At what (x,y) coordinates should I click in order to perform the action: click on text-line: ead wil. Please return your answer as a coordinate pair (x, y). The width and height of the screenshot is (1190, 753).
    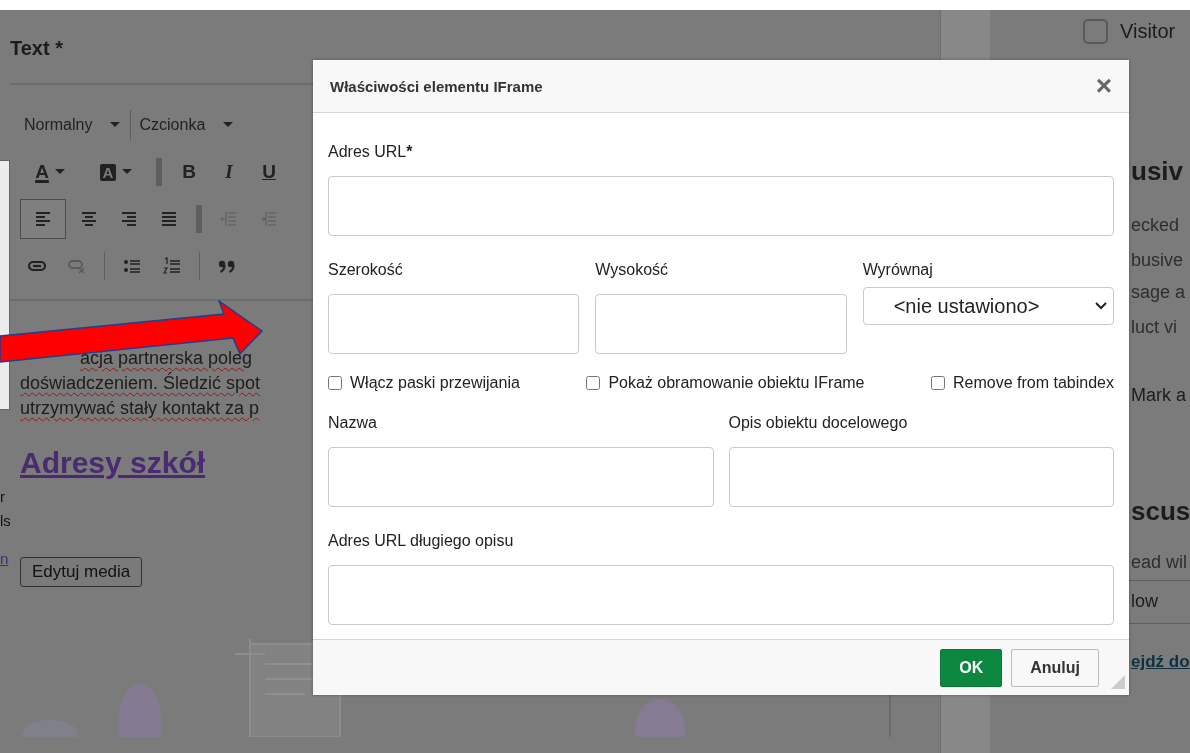
    Looking at the image, I should click on (1160, 562).